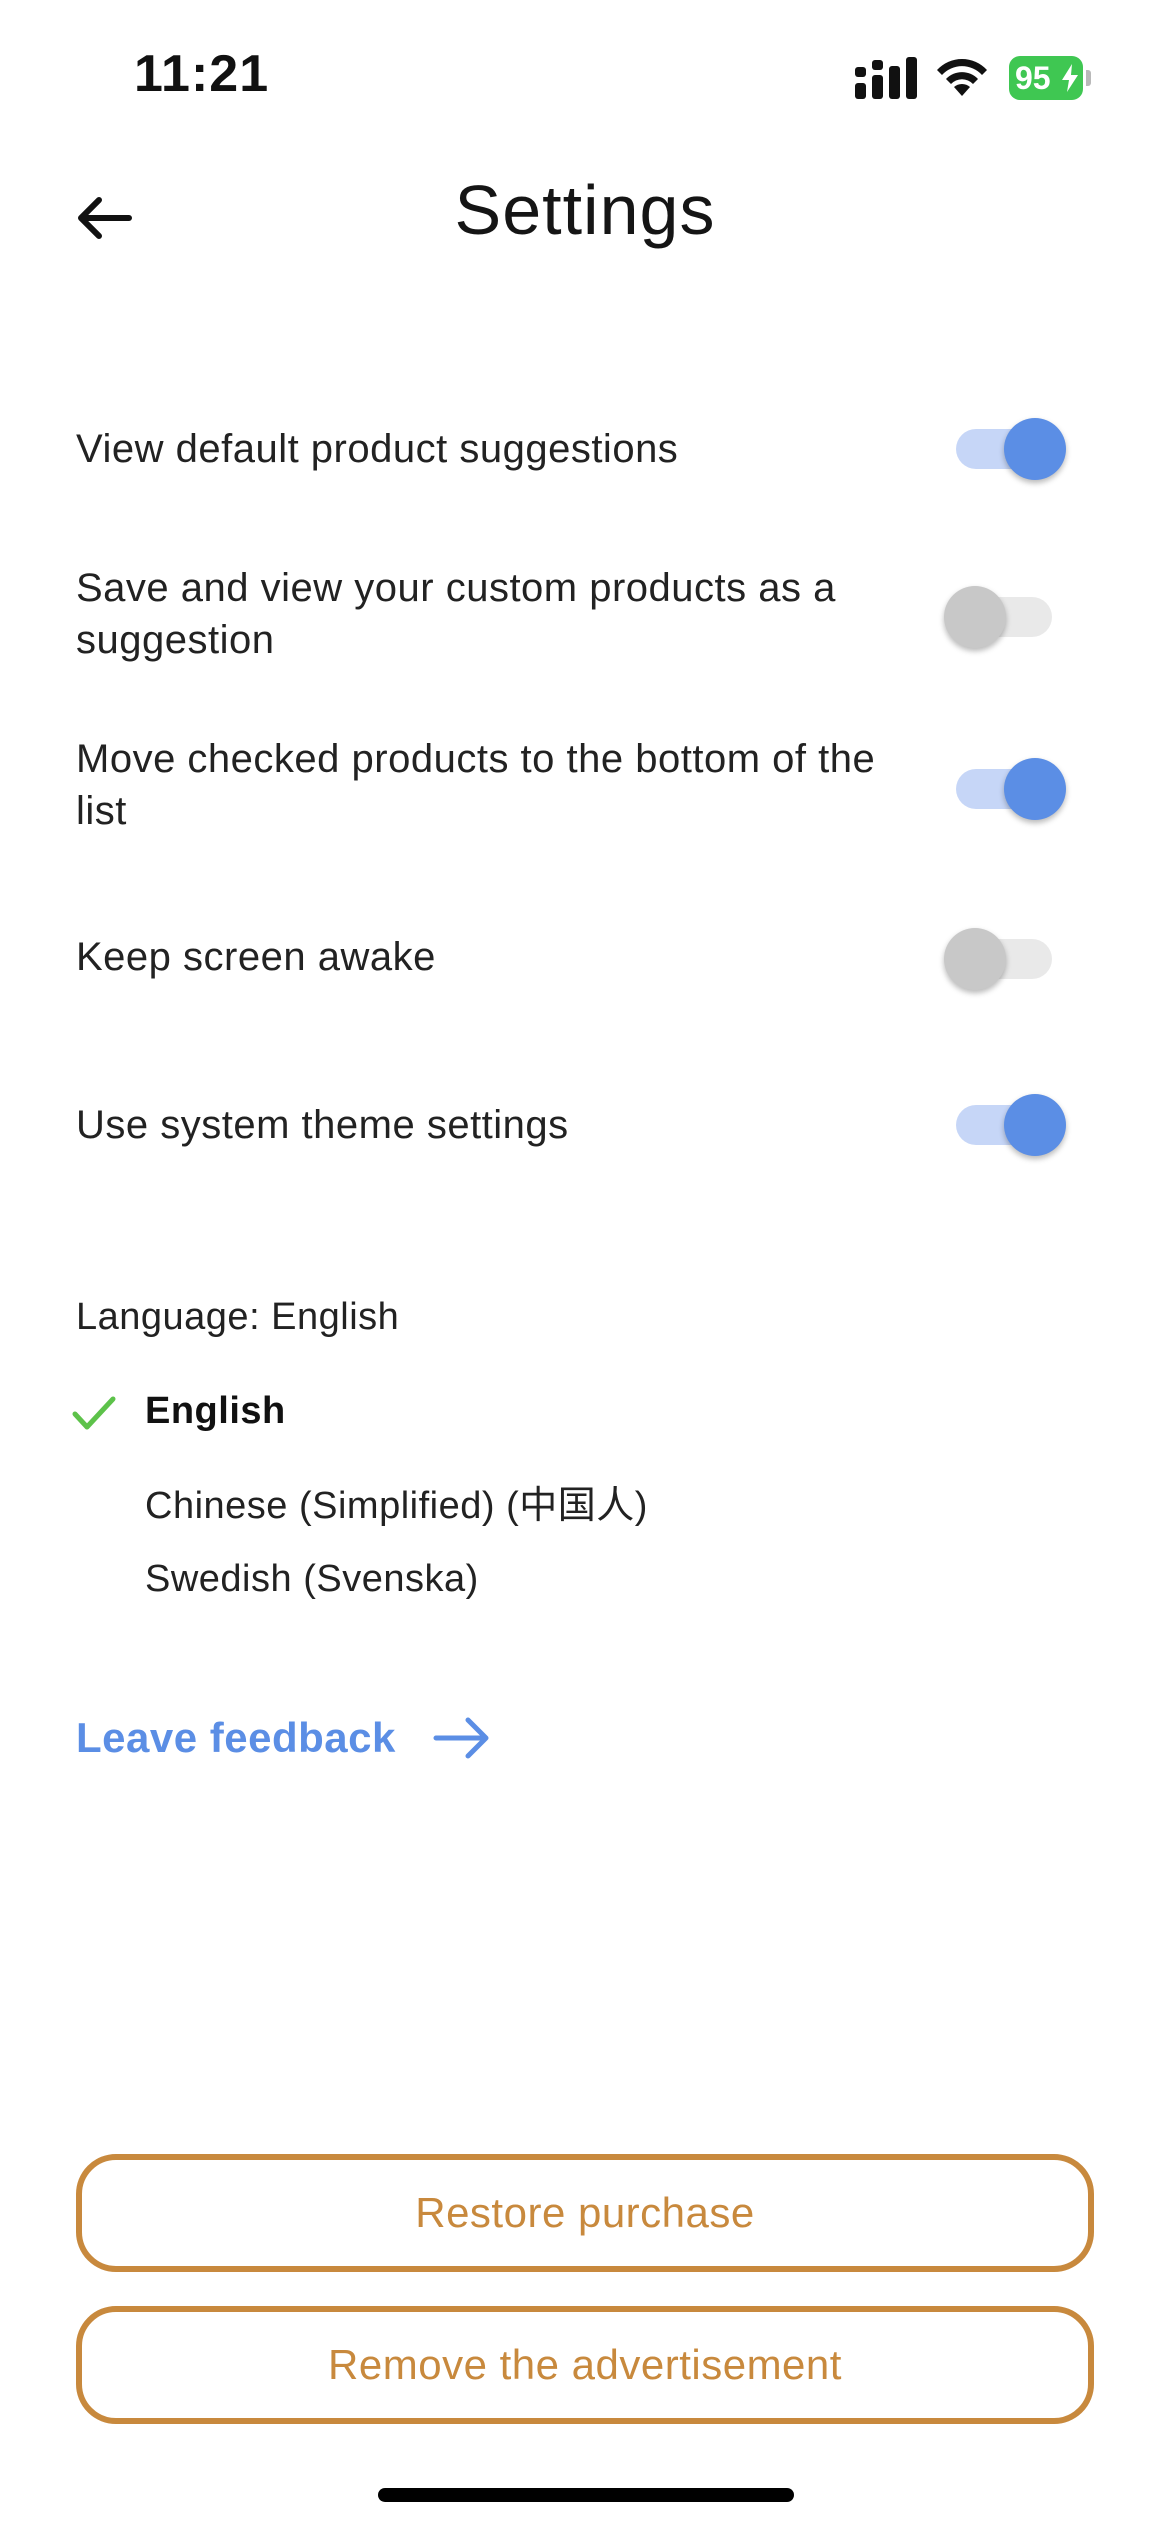  What do you see at coordinates (256, 957) in the screenshot?
I see `setting-label: Keep screen awake` at bounding box center [256, 957].